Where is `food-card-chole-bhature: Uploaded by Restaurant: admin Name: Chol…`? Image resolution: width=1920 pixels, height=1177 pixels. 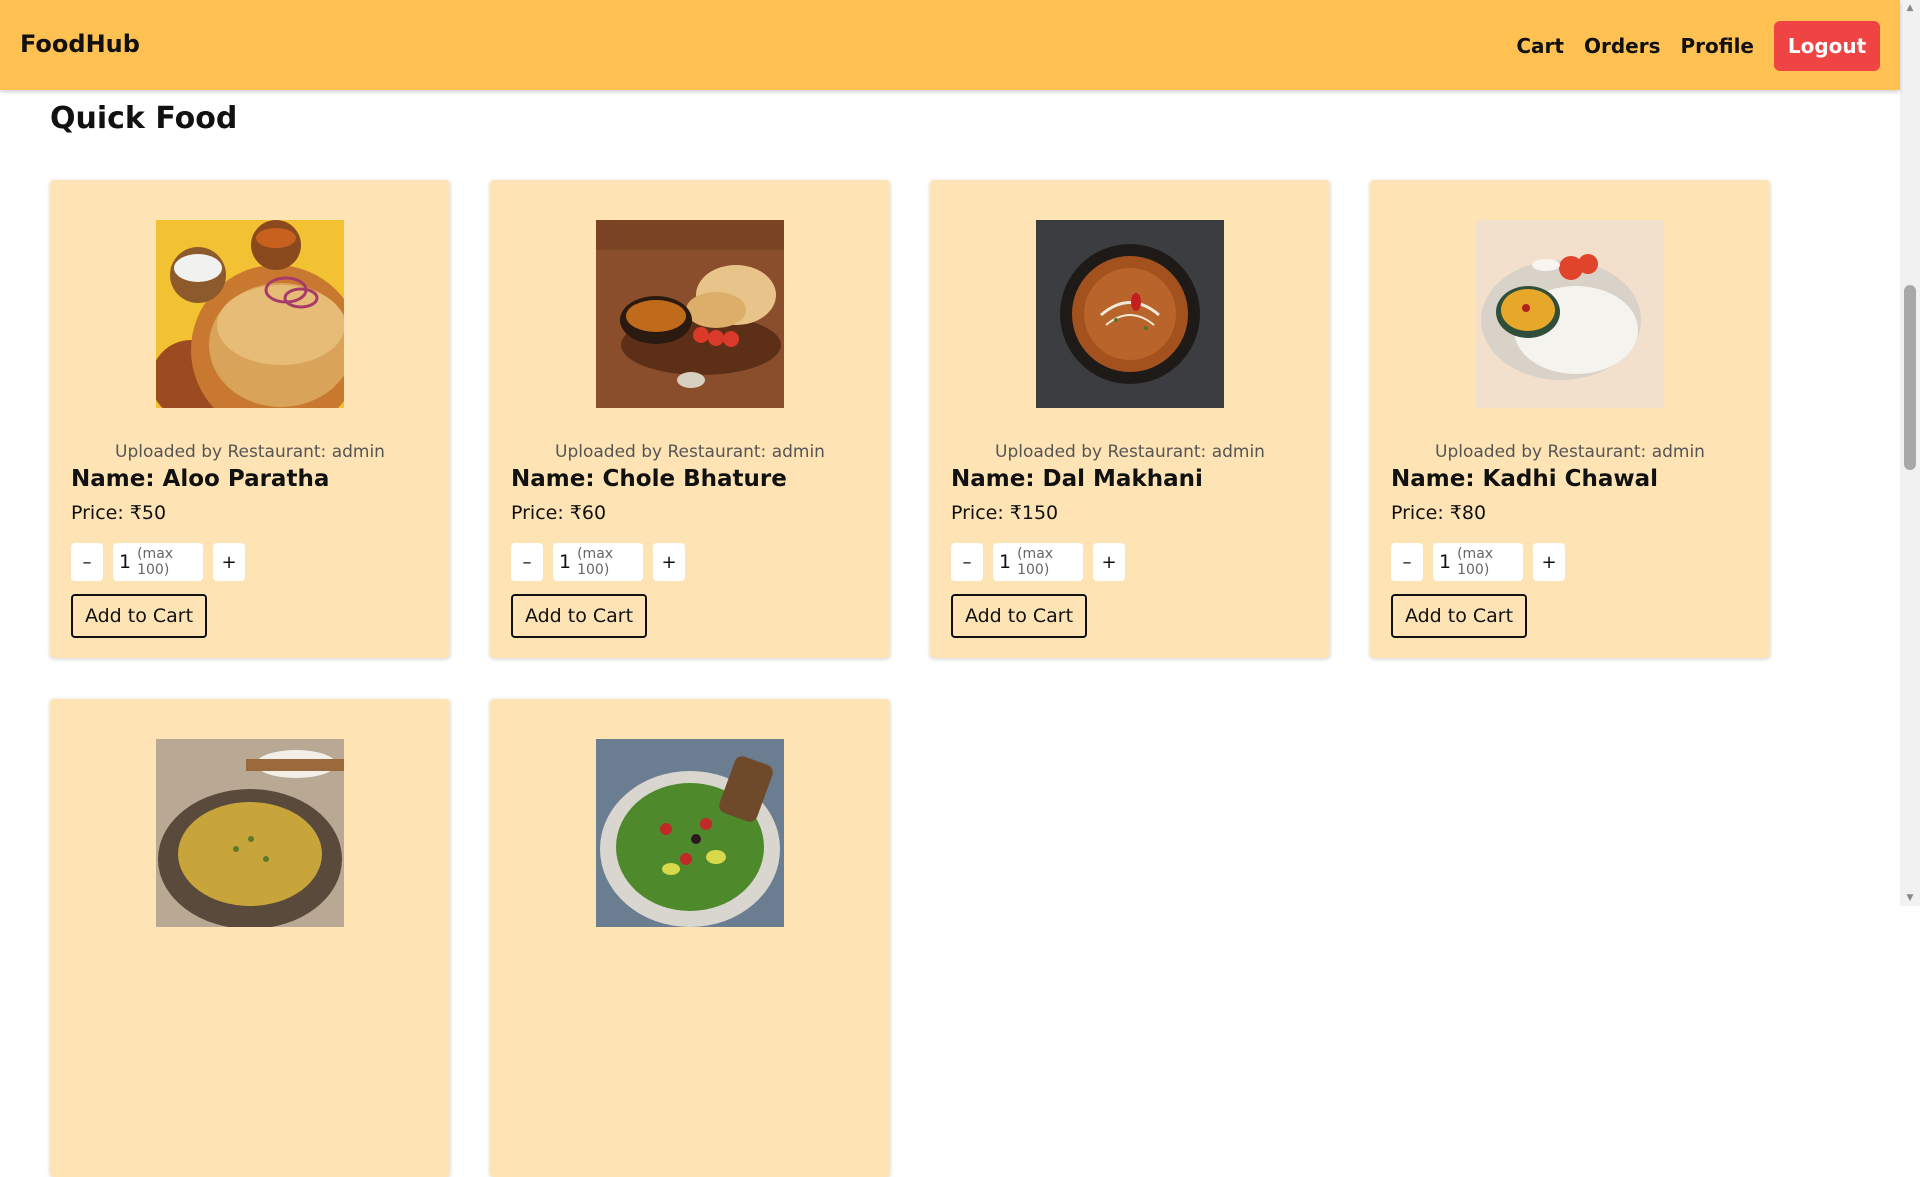 food-card-chole-bhature: Uploaded by Restaurant: admin Name: Chol… is located at coordinates (690, 419).